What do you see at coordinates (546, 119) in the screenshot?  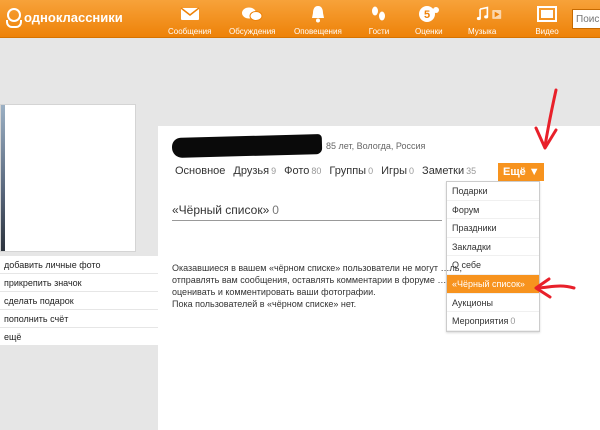 I see `red-arrow-down` at bounding box center [546, 119].